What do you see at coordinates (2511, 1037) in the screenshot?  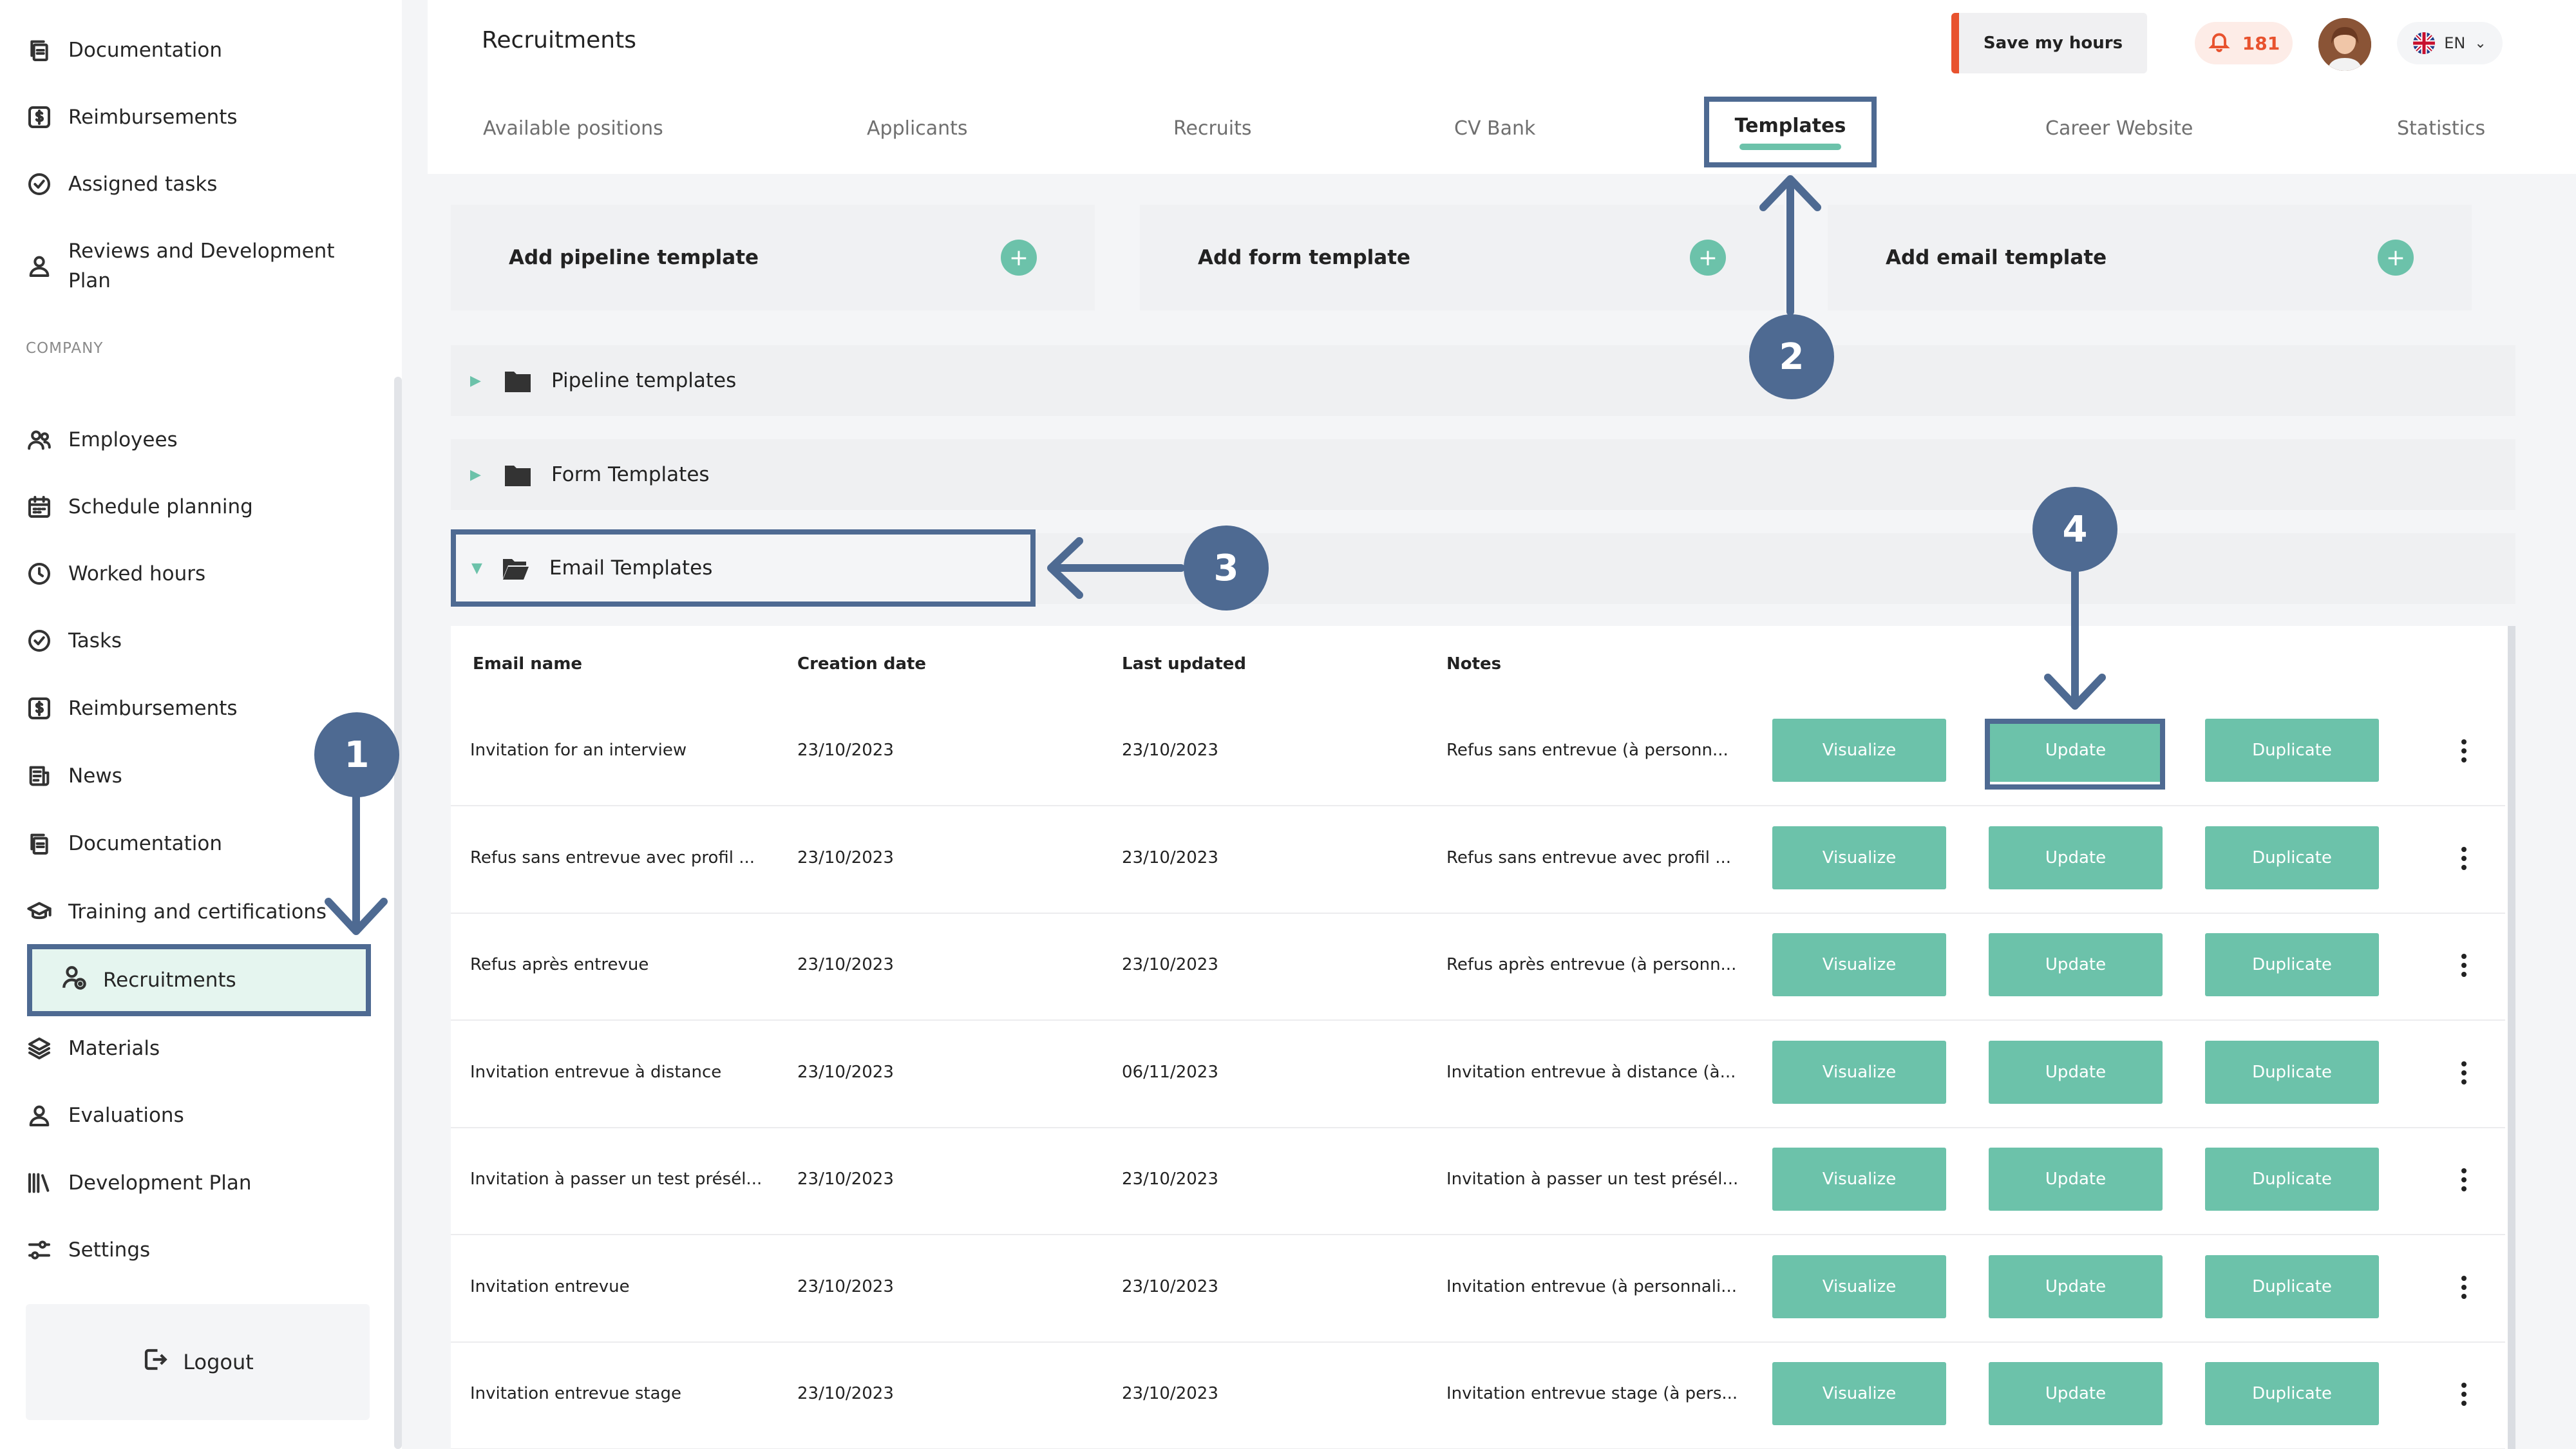 I see `table-scrollbar` at bounding box center [2511, 1037].